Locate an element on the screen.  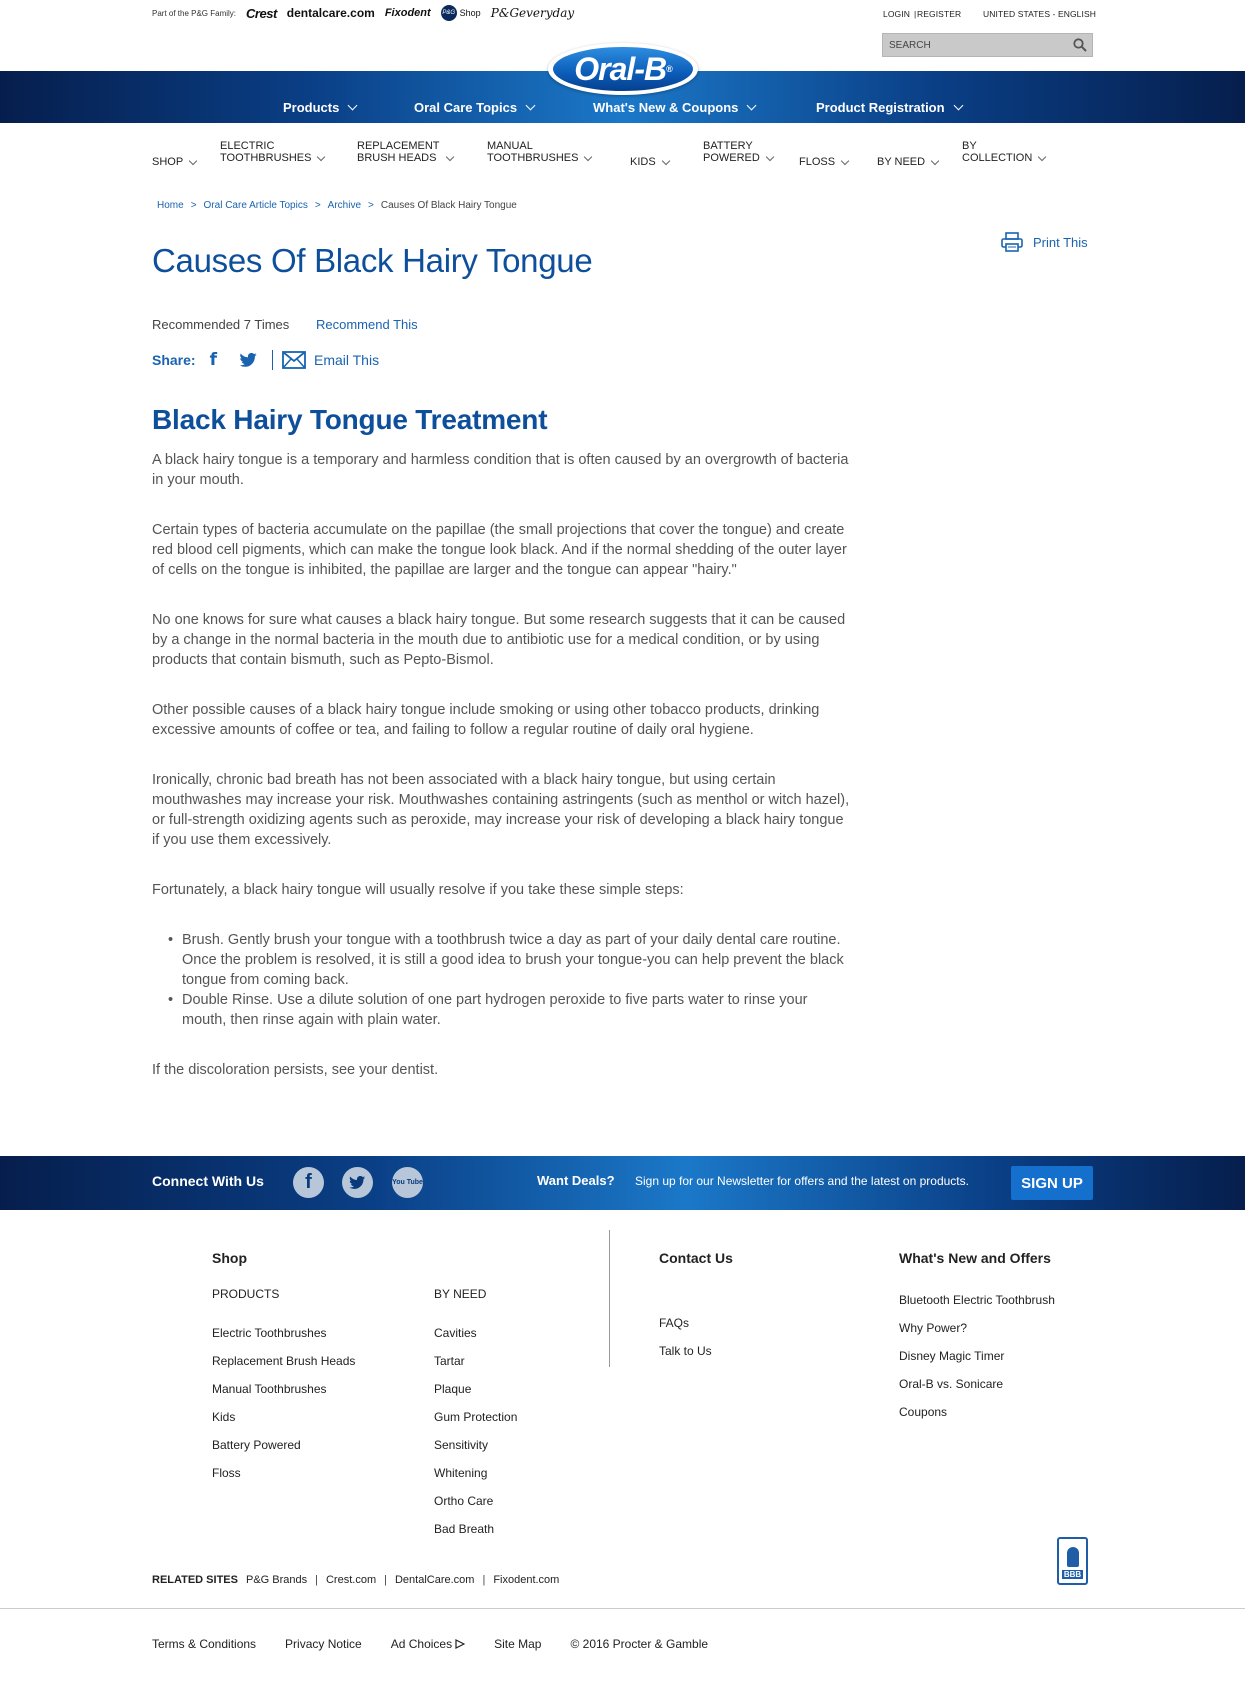
ad-choices-link: Ad Choices is located at coordinates (428, 1644).